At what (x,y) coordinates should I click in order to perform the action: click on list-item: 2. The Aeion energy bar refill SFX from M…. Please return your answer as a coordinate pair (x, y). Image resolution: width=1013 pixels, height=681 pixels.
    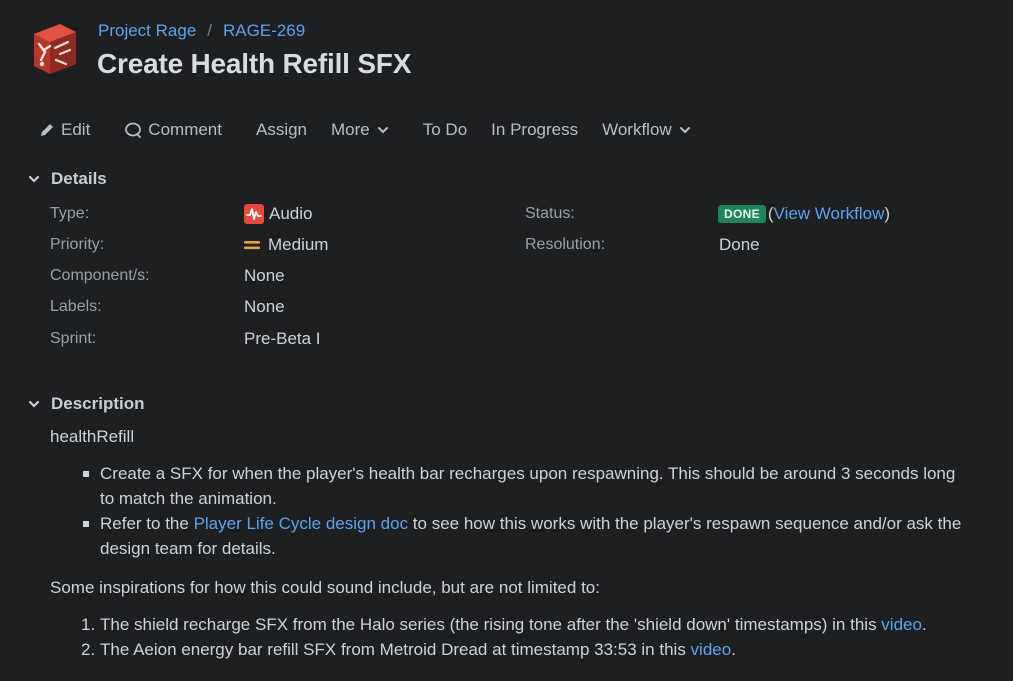
    Looking at the image, I should click on (510, 649).